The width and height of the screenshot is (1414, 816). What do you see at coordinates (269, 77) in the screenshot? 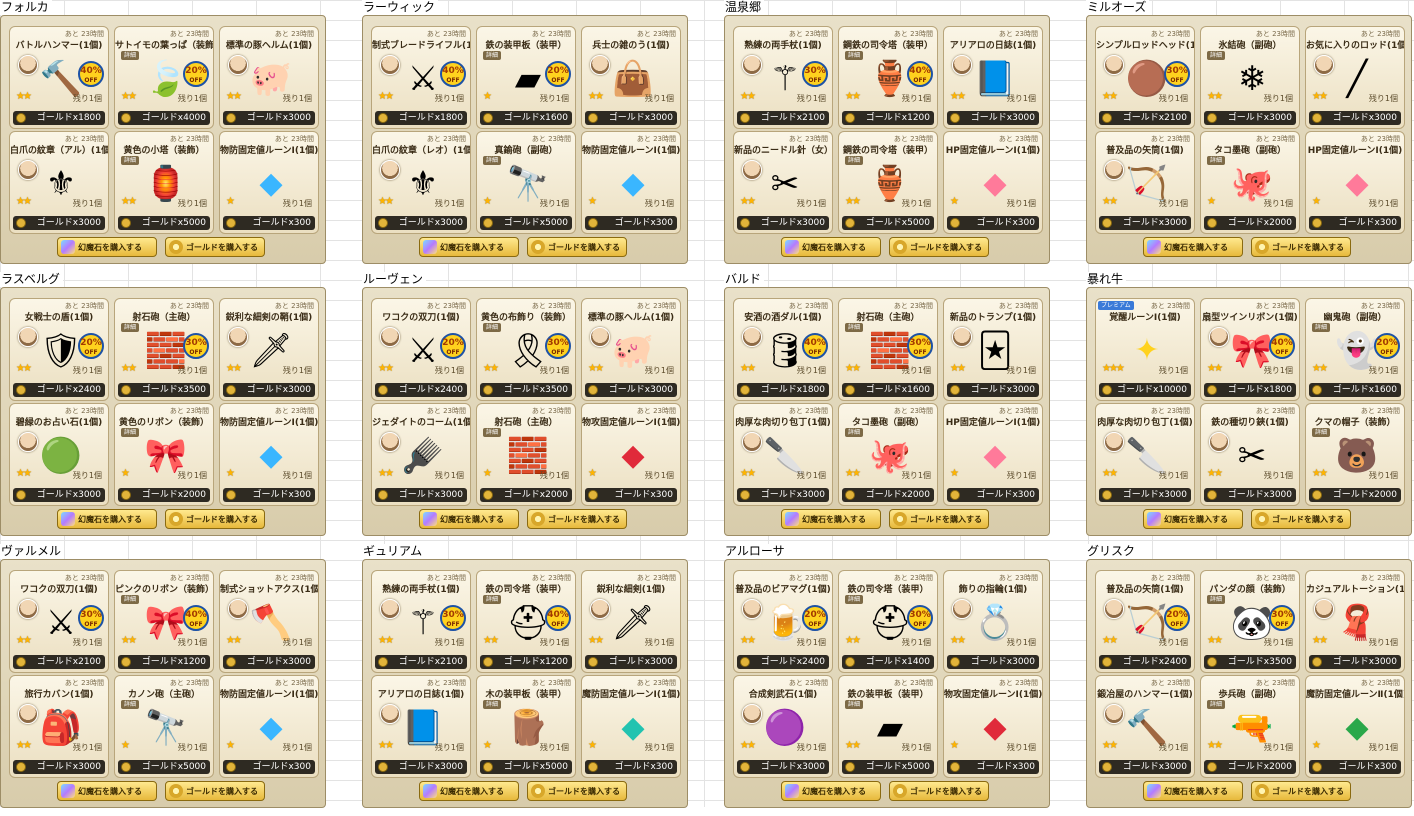
I see `shop-item-card: あと 23時間 標準の豚ヘルム(1個) 🐖 ★★ 残り1個 ゴールドx3000` at bounding box center [269, 77].